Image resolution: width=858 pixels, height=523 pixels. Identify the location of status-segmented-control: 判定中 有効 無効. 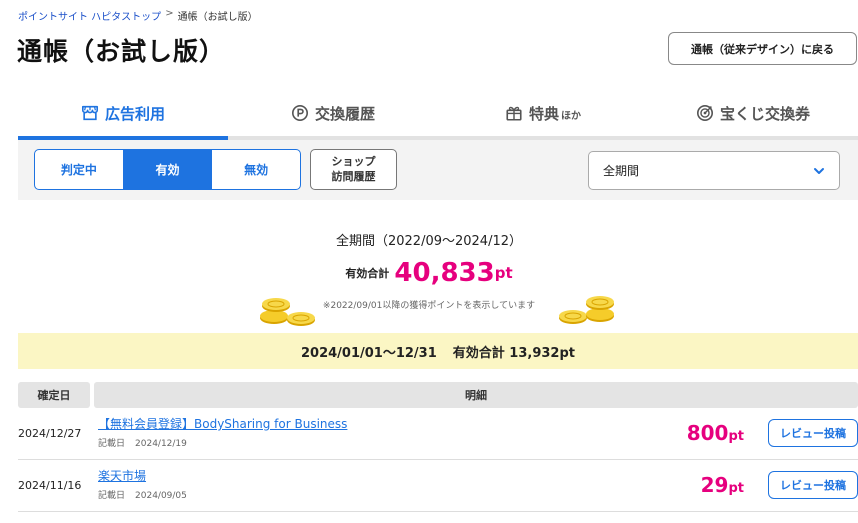
(167, 169).